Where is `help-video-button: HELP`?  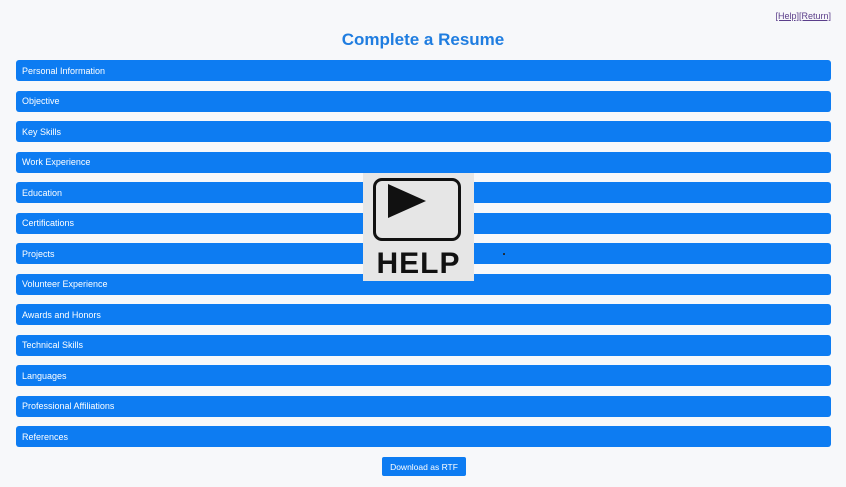 help-video-button: HELP is located at coordinates (418, 227).